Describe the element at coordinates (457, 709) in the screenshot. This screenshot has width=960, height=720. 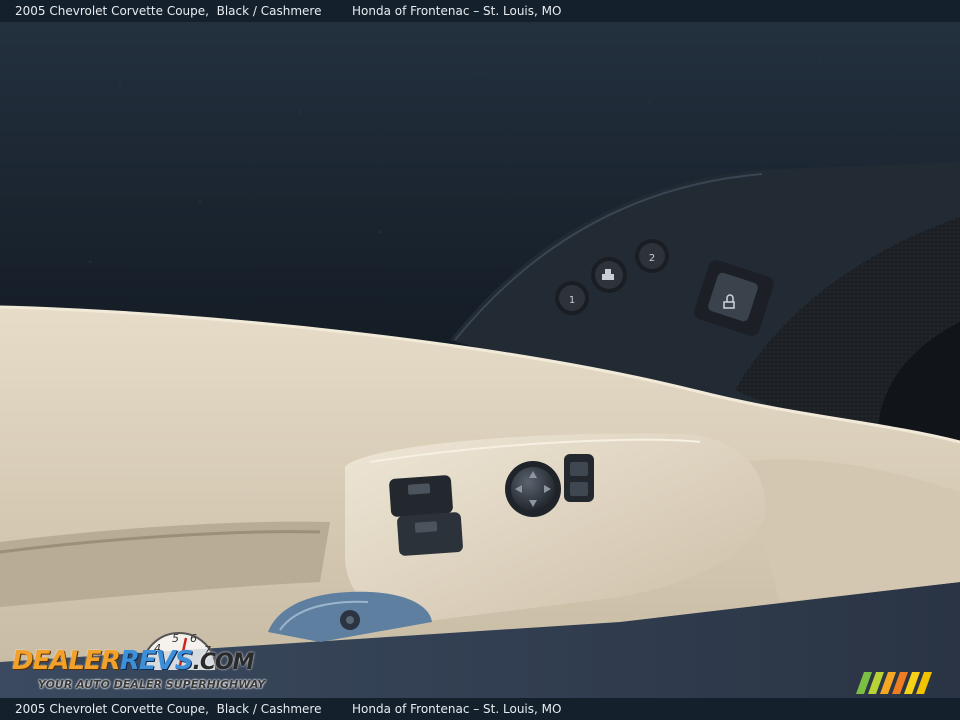
I see `dealer-caption-bottom: Honda of Frontenac – St. Louis, MO` at that location.